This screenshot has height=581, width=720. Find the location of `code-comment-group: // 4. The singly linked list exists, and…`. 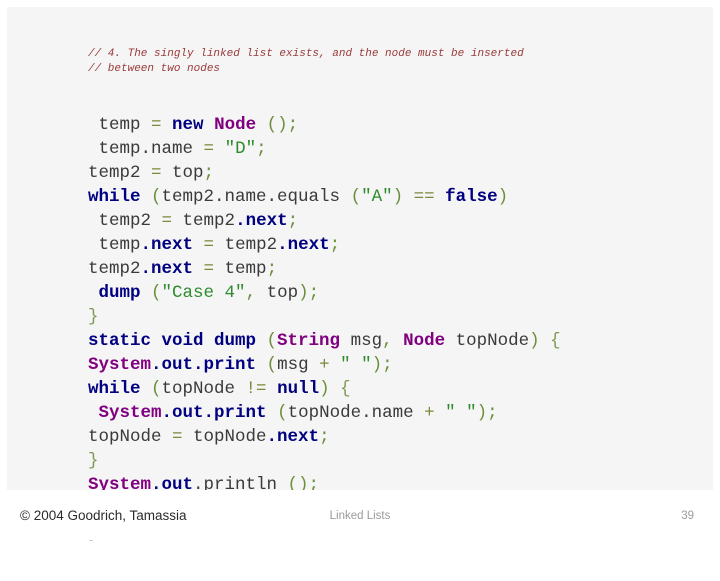

code-comment-group: // 4. The singly linked list exists, and… is located at coordinates (388, 62).